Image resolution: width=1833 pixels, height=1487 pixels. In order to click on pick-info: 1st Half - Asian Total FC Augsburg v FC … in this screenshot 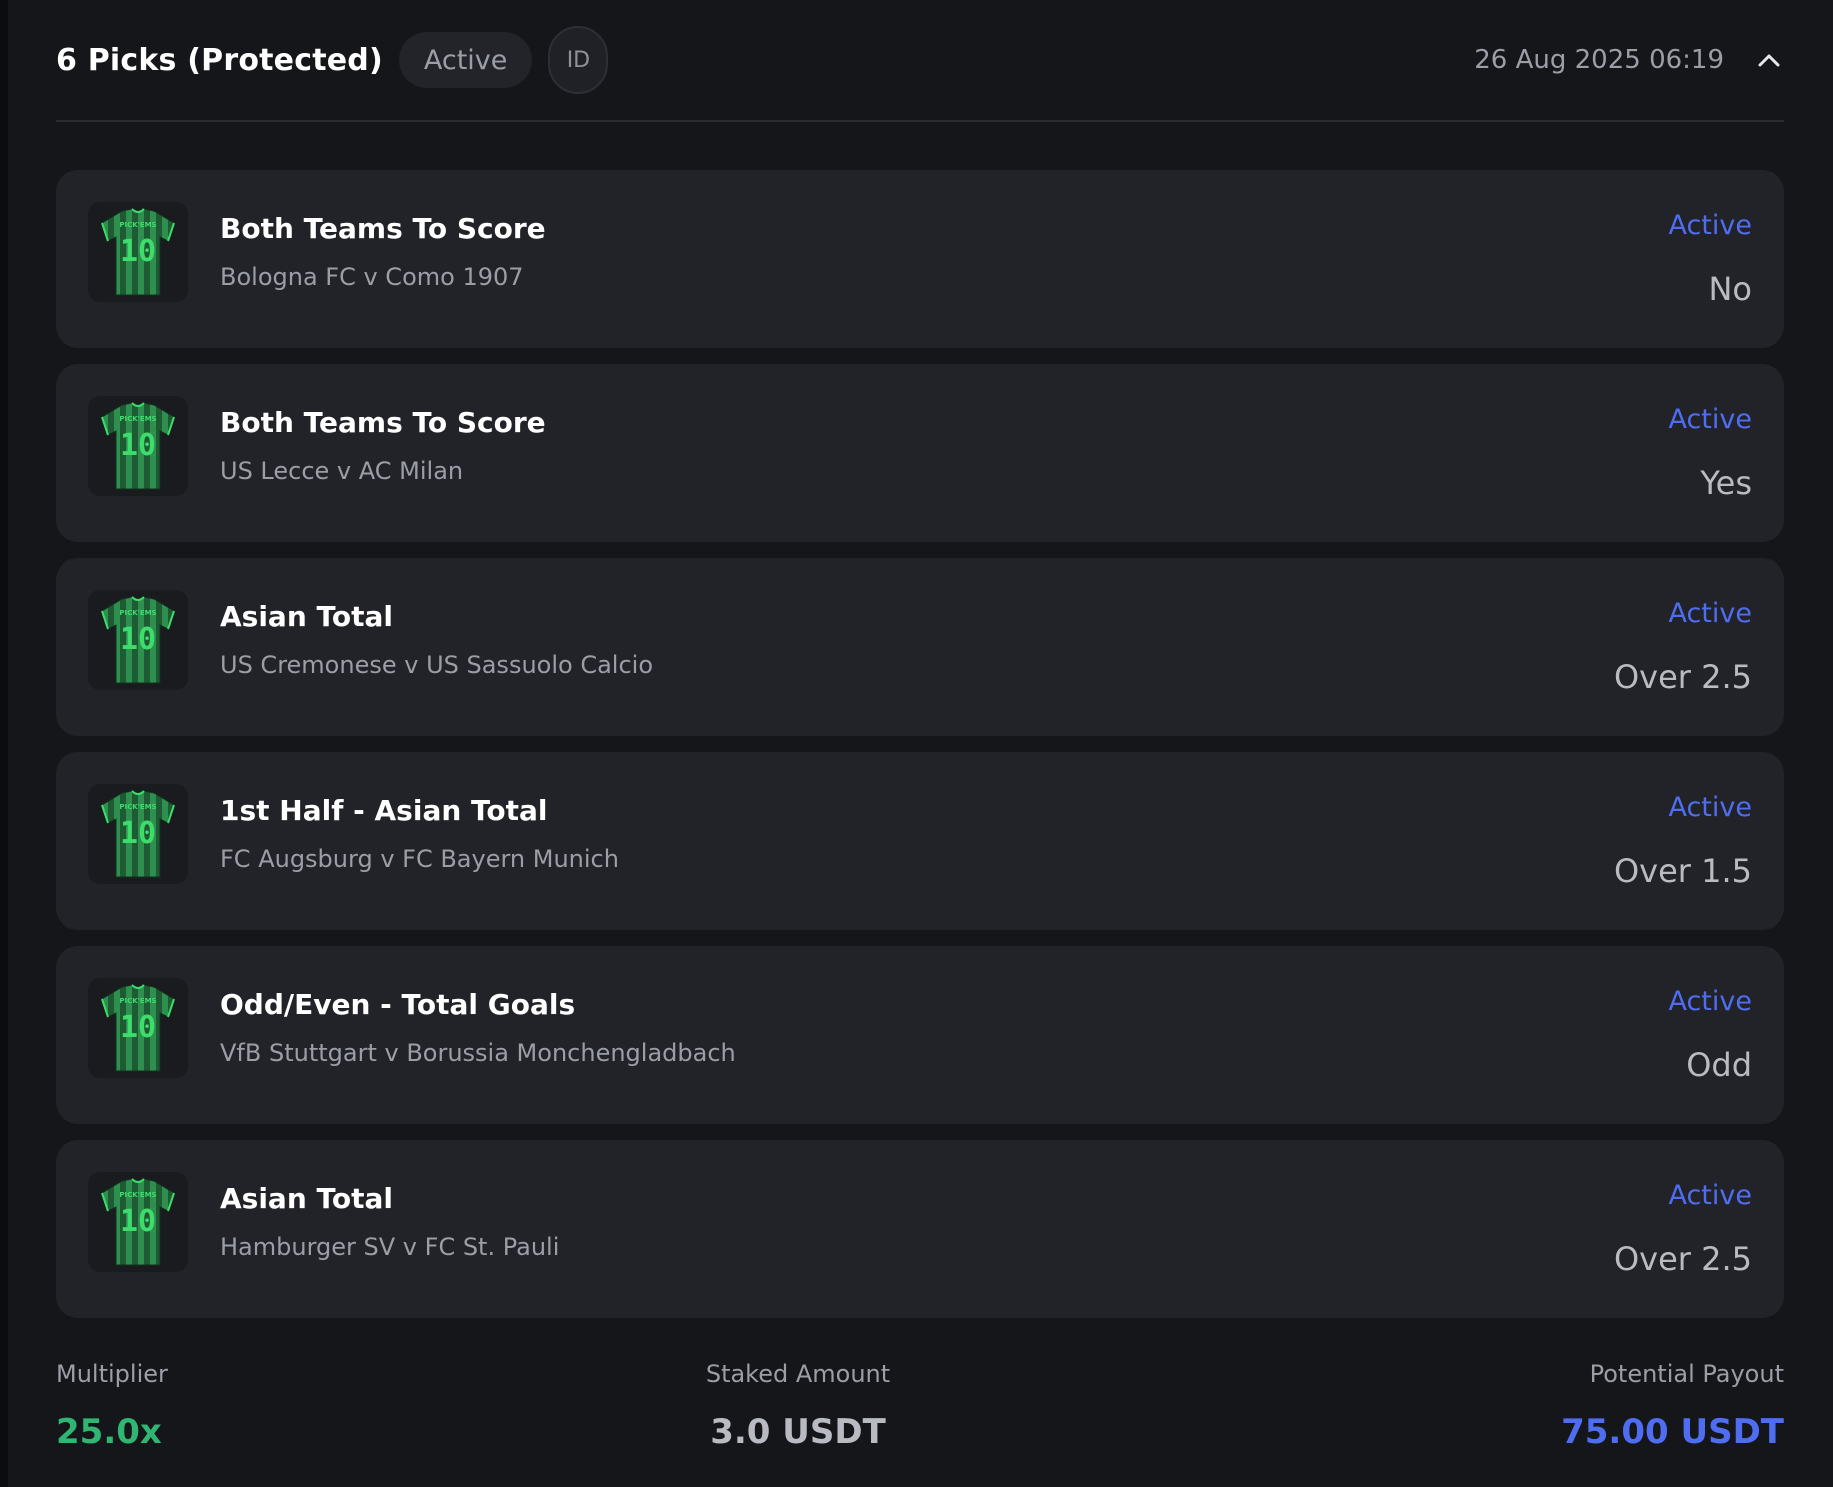, I will do `click(419, 833)`.